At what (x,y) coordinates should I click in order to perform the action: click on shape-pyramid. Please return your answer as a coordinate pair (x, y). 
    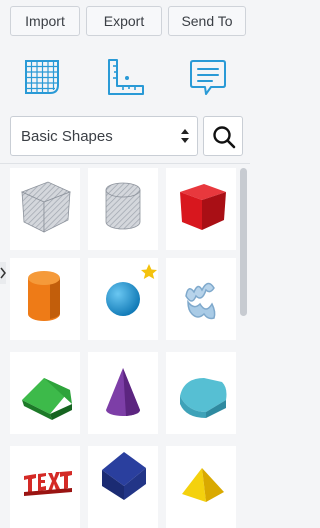
    Looking at the image, I should click on (201, 487).